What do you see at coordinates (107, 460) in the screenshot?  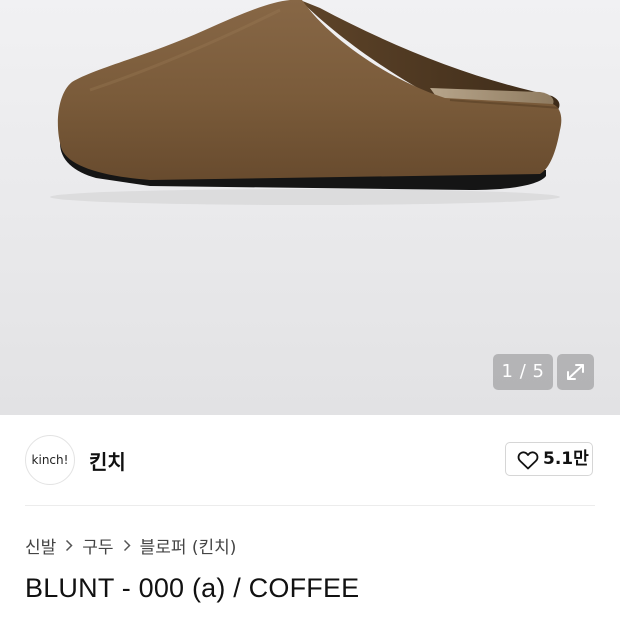 I see `brand-name: 킨치` at bounding box center [107, 460].